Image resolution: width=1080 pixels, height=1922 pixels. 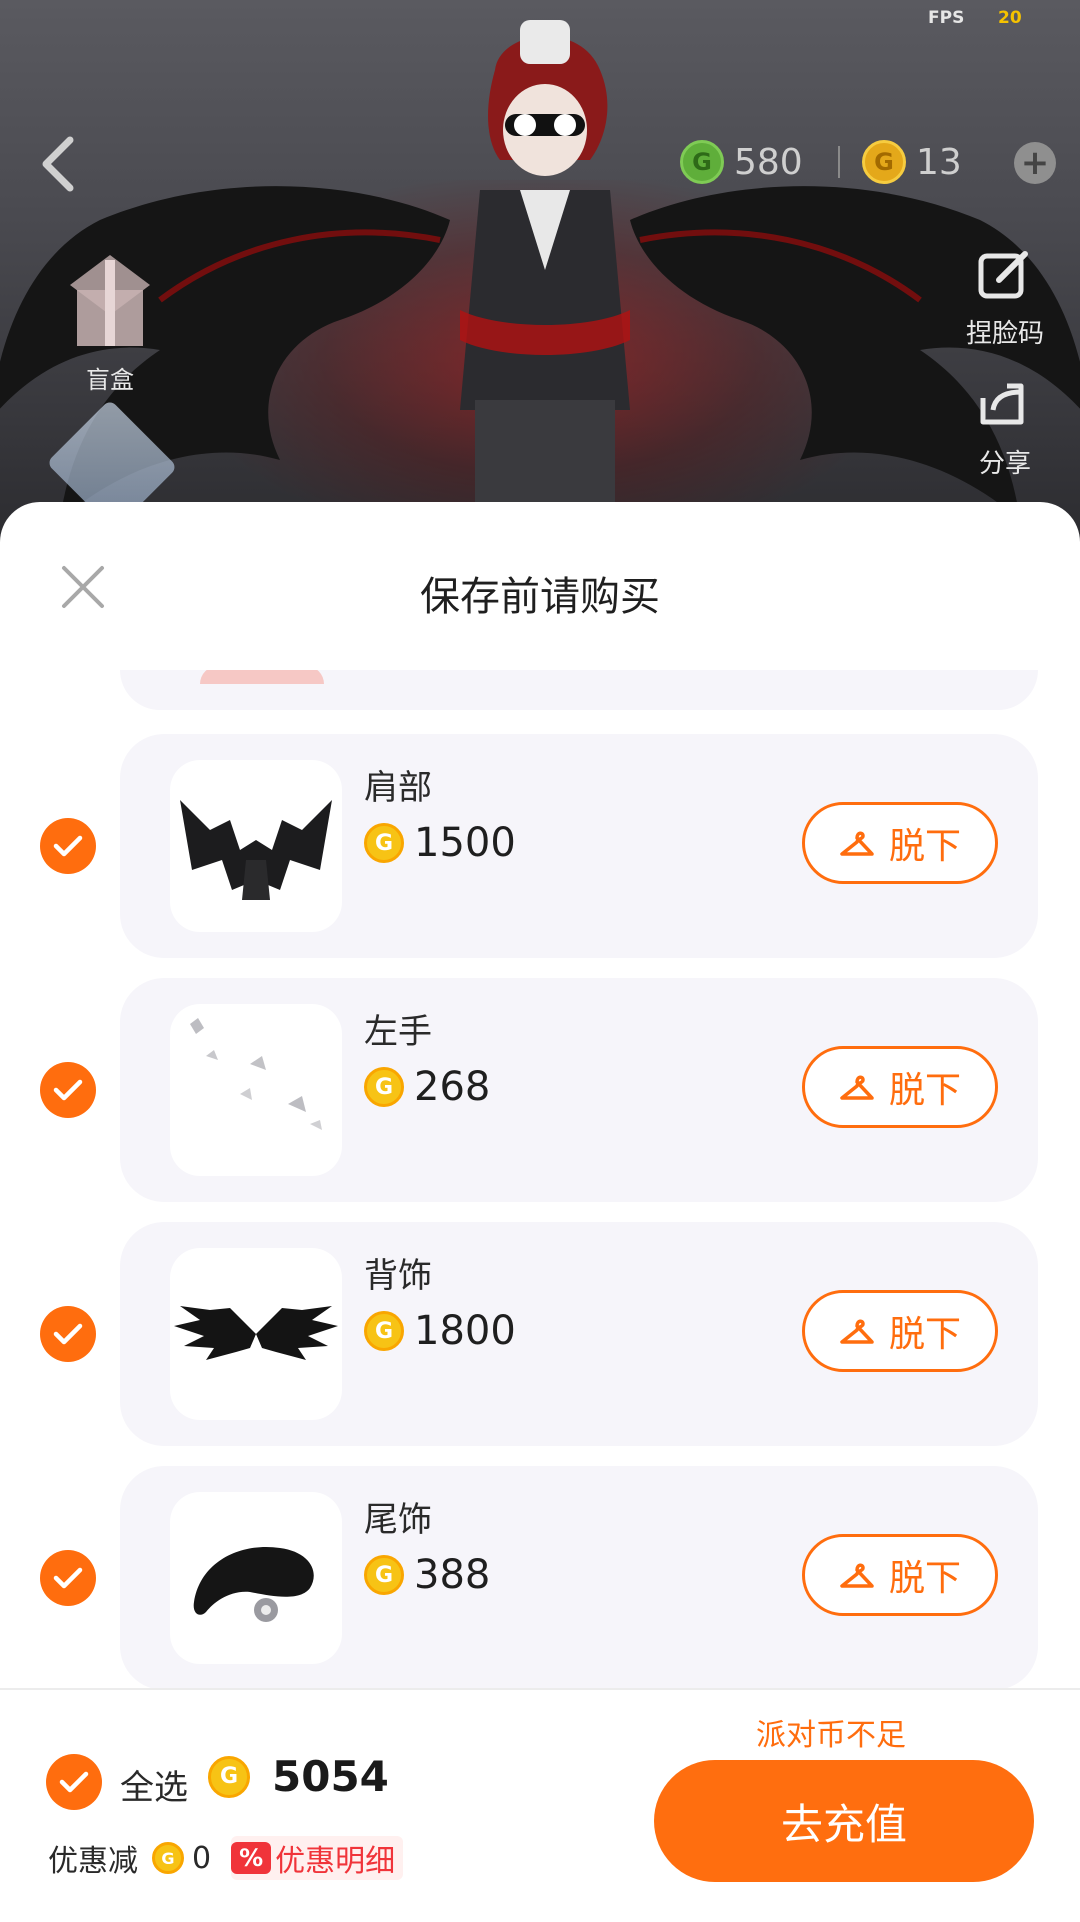 I want to click on item-price: G 388, so click(x=427, y=1575).